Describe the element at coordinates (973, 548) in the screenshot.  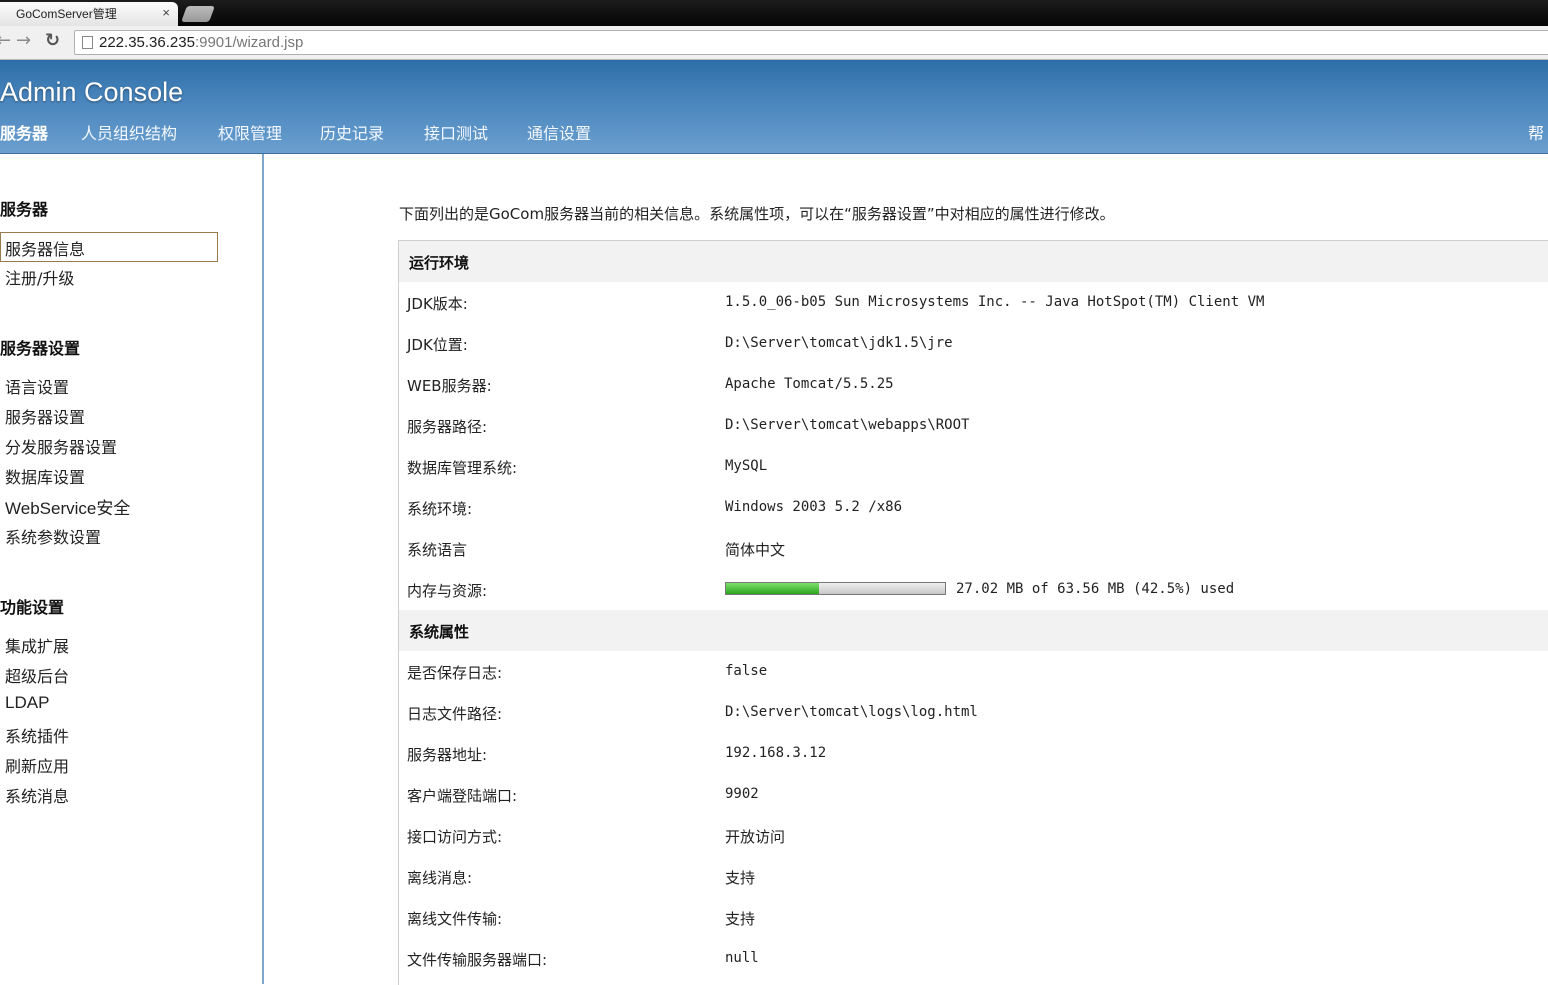
I see `info-row: 系统语言 简体中文` at that location.